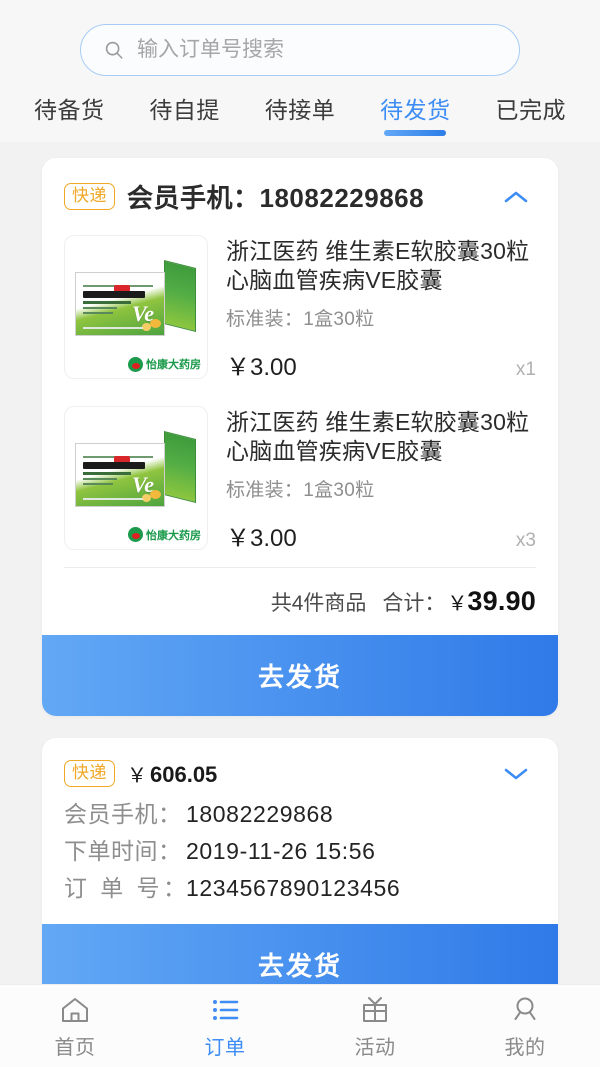 This screenshot has height=1067, width=600. I want to click on tab-pending-stock: 待备货, so click(69, 116).